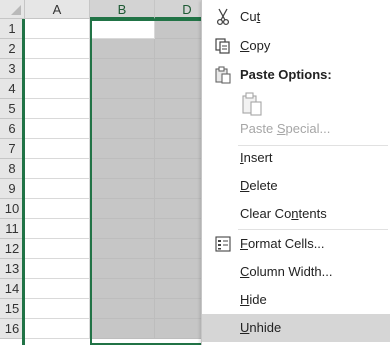 This screenshot has width=390, height=345. I want to click on copy-icon, so click(222, 46).